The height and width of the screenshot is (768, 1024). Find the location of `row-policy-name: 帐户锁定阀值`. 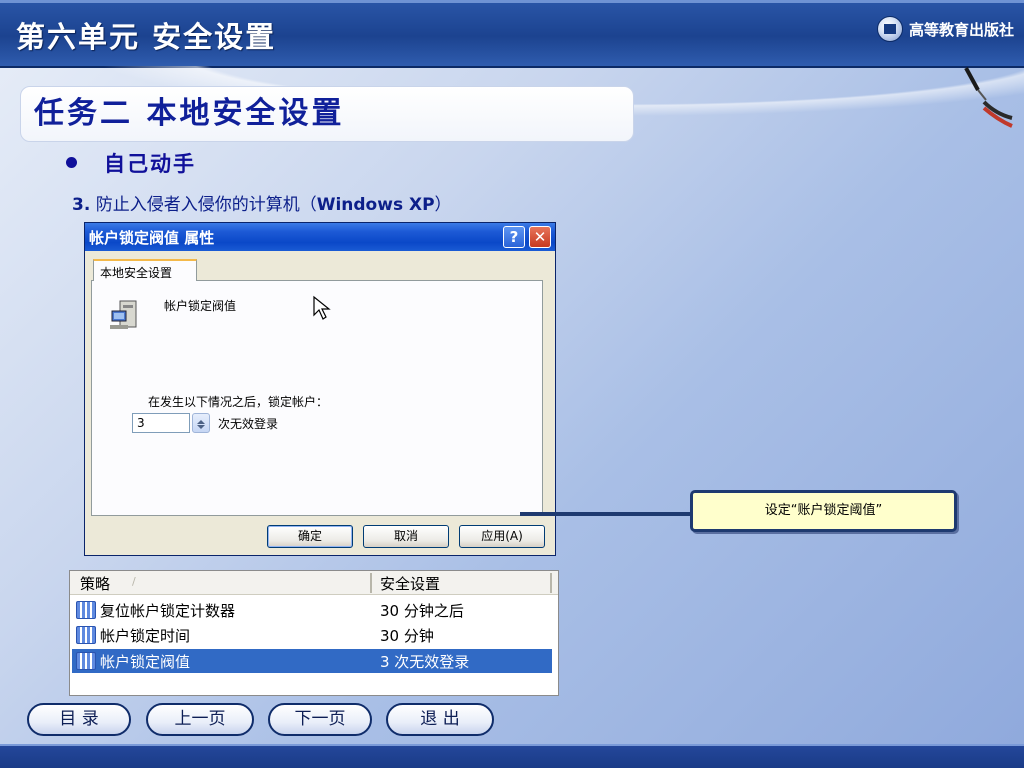

row-policy-name: 帐户锁定阀值 is located at coordinates (145, 662).